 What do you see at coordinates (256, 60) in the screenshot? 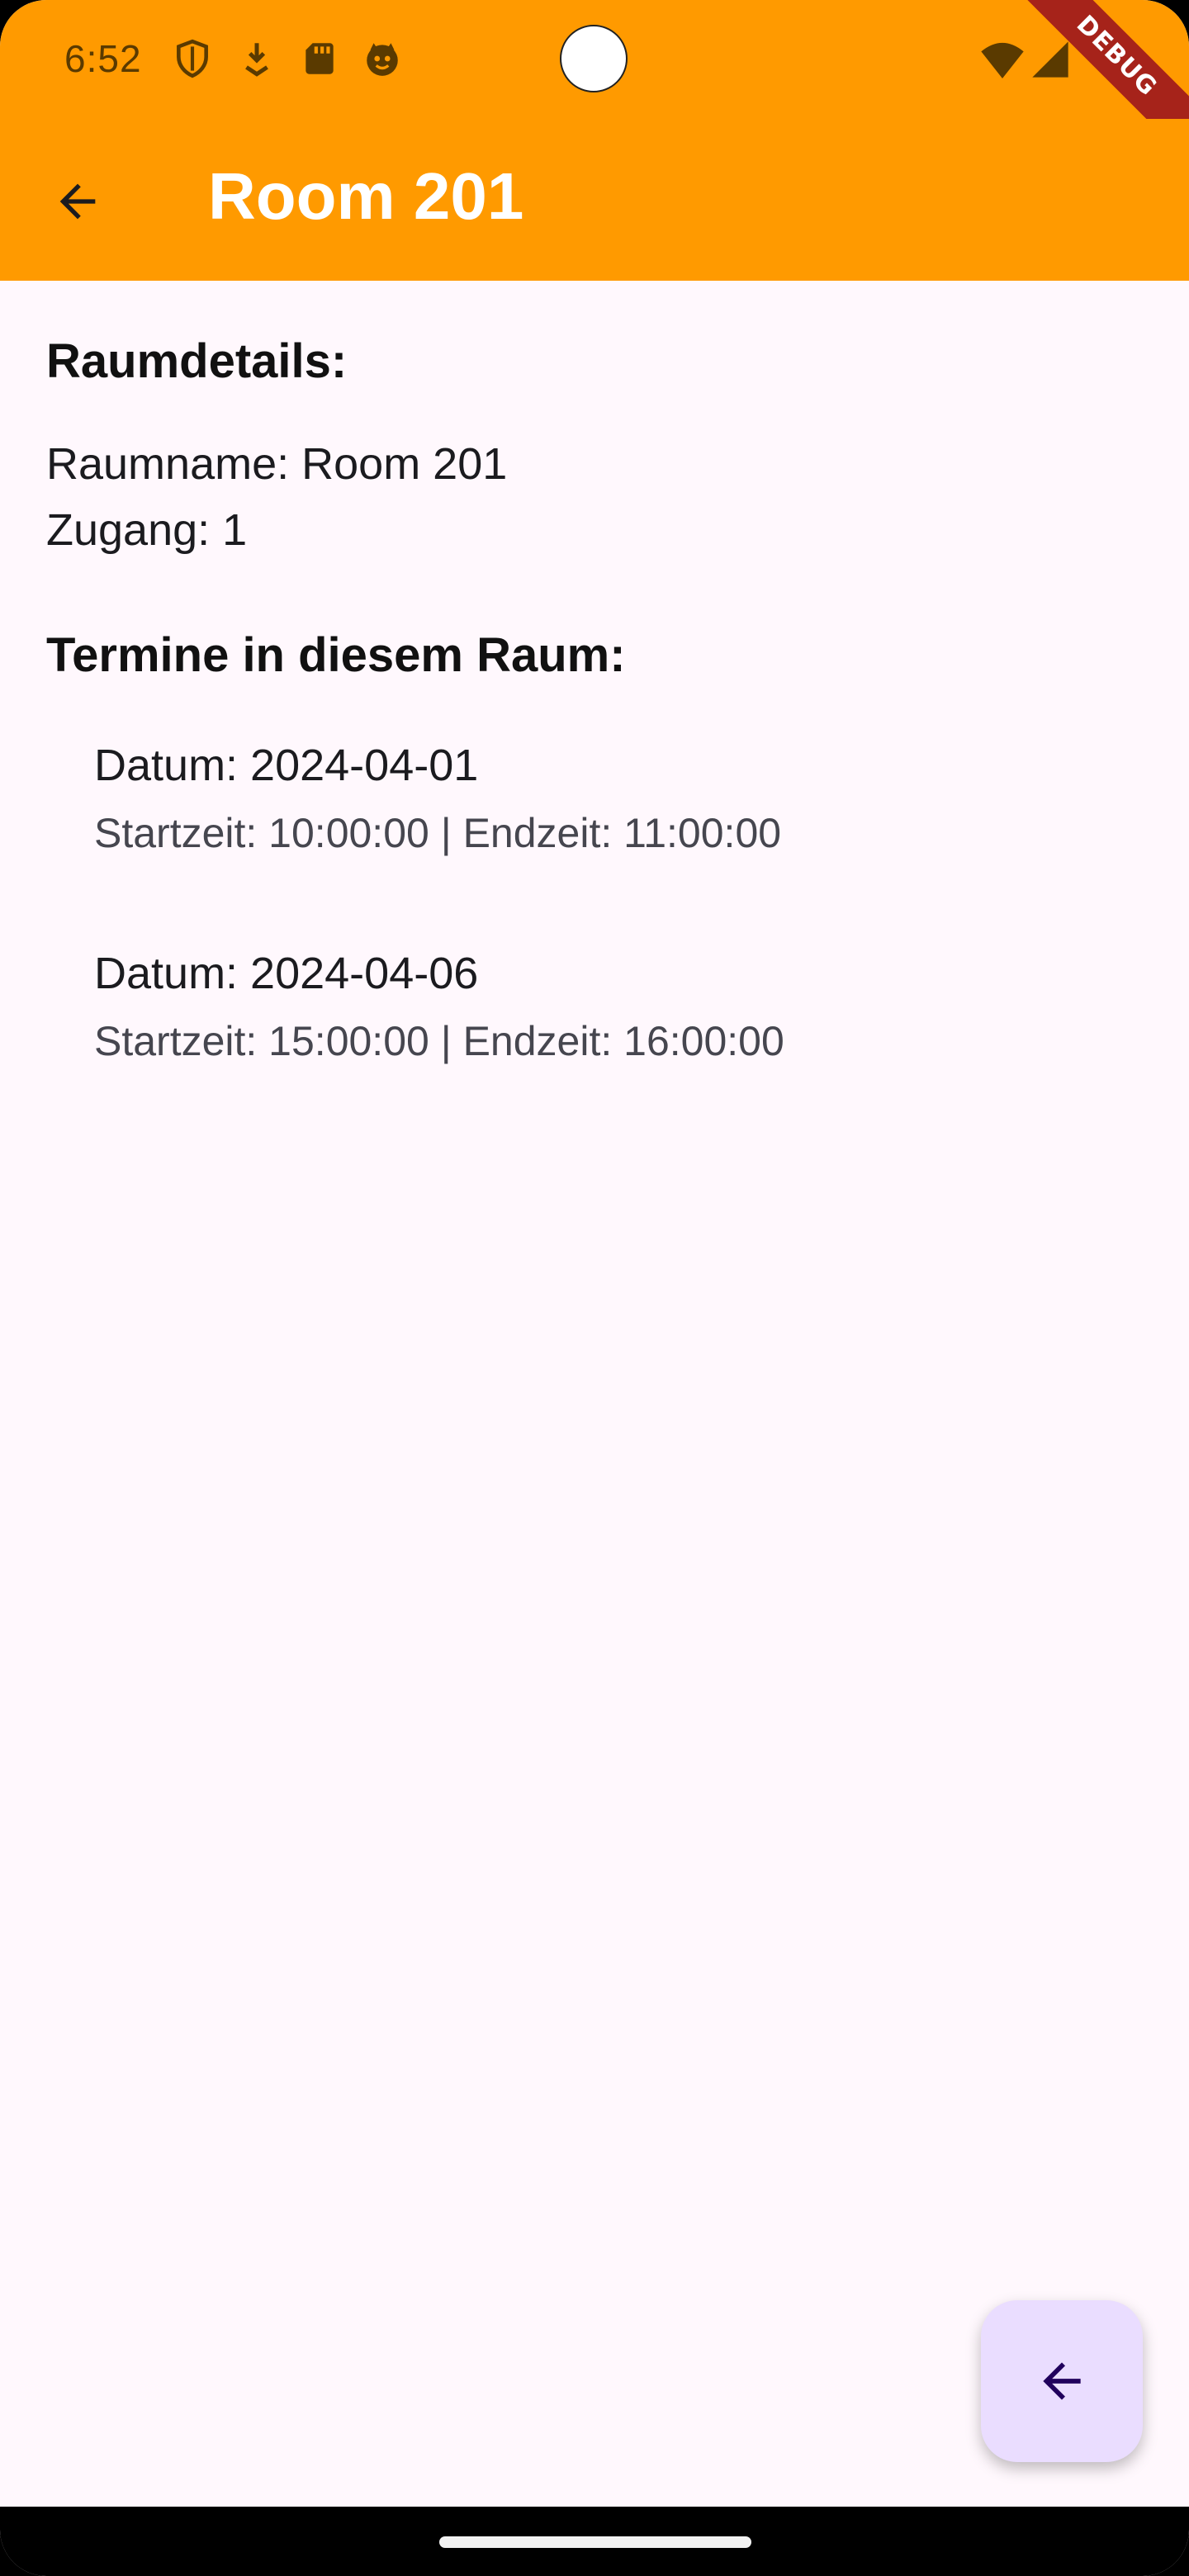
I see `download-icon` at bounding box center [256, 60].